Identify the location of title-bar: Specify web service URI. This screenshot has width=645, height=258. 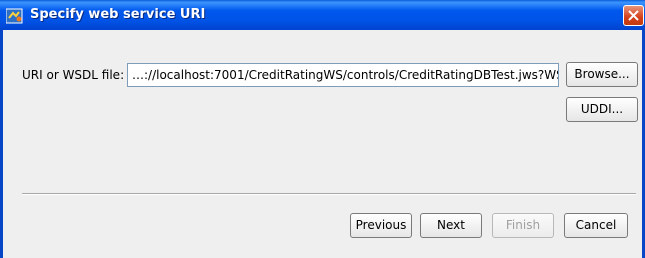
(322, 15).